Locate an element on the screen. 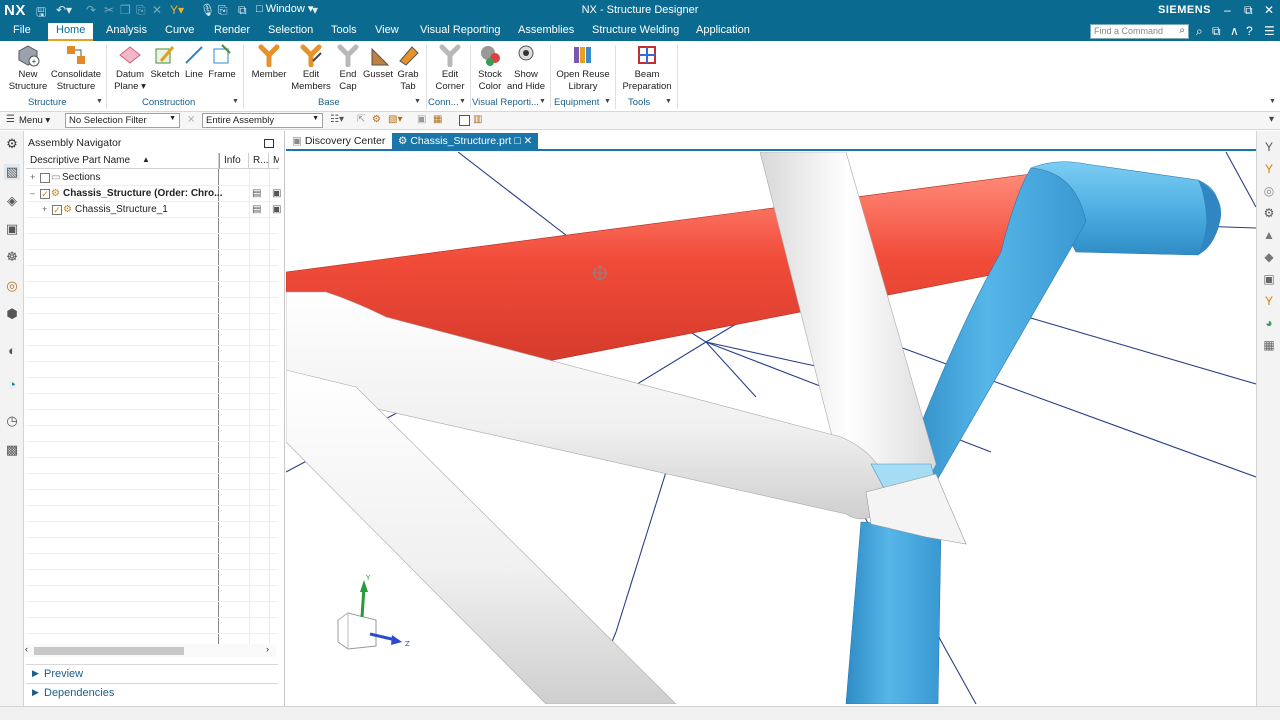 Image resolution: width=1280 pixels, height=720 pixels. selection-filter-select: No Selection Filter ▼ is located at coordinates (122, 120).